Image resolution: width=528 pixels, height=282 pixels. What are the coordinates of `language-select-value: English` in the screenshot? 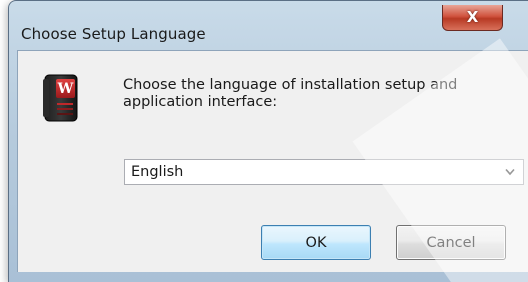 It's located at (157, 172).